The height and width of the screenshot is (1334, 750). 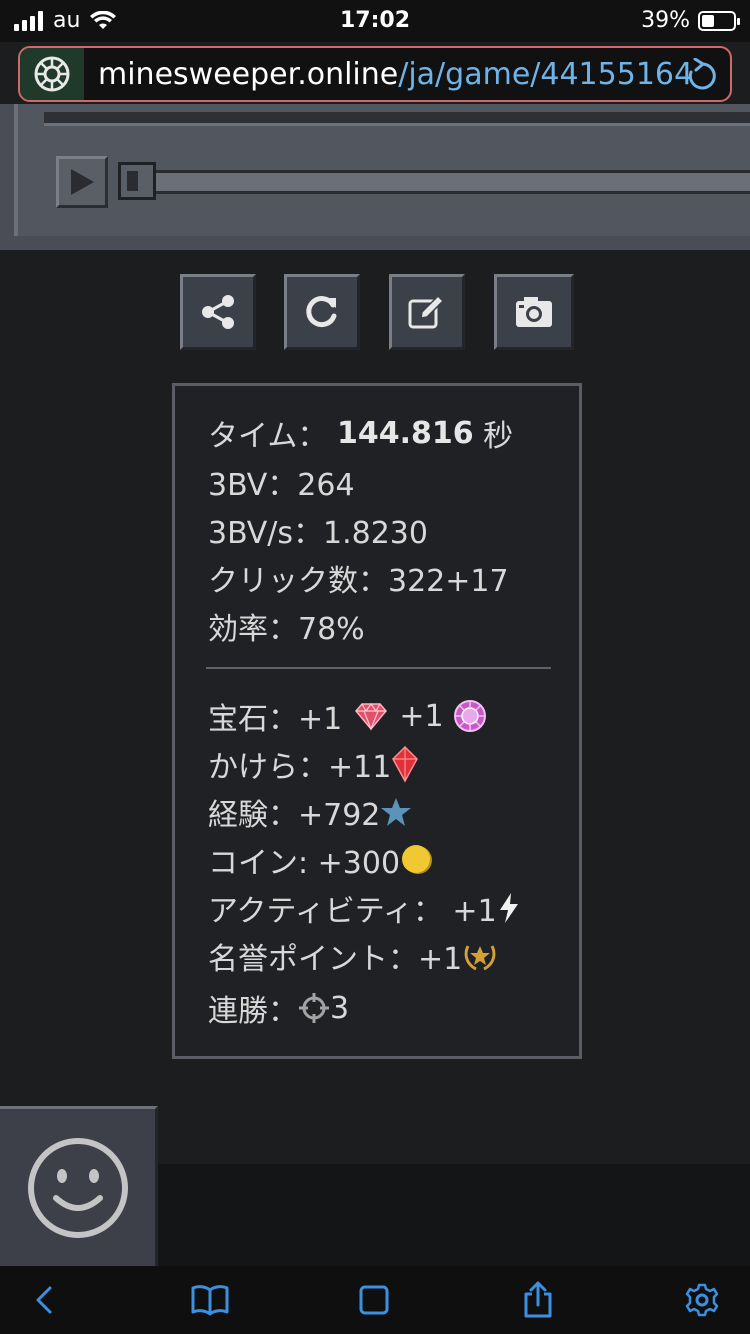 I want to click on camera-icon, so click(x=534, y=312).